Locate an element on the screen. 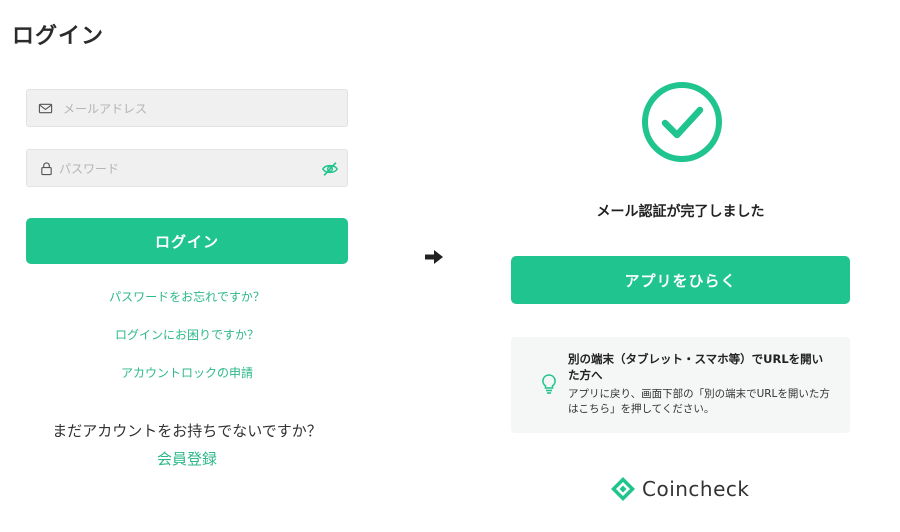  lock-icon is located at coordinates (46, 169).